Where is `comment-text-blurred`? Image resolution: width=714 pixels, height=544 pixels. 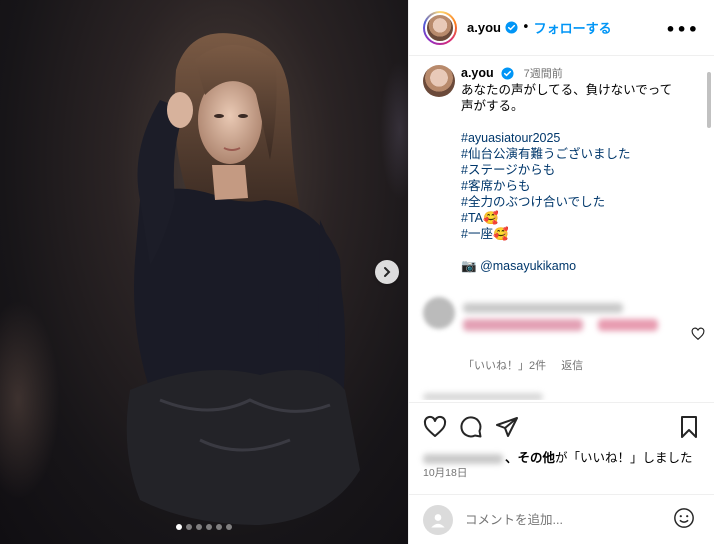 comment-text-blurred is located at coordinates (523, 325).